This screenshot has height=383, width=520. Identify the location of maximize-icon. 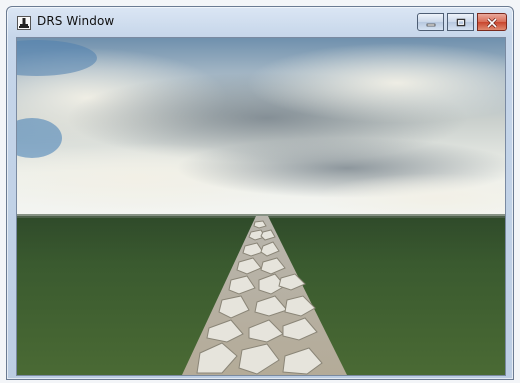
(461, 22).